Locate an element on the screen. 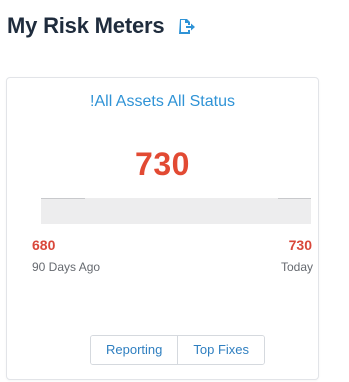  page-header: My Risk Meters is located at coordinates (101, 26).